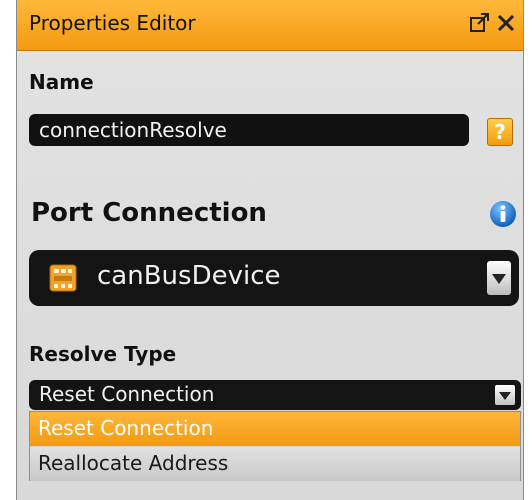 This screenshot has height=500, width=532. Describe the element at coordinates (61, 82) in the screenshot. I see `name-label: Name` at that location.